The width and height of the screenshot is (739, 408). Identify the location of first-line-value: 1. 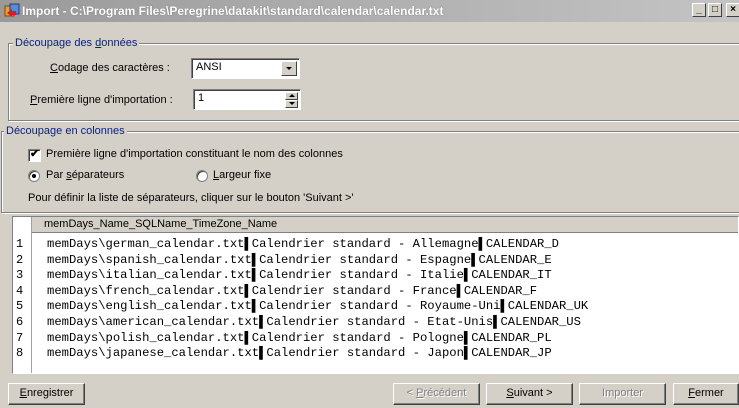
(201, 98).